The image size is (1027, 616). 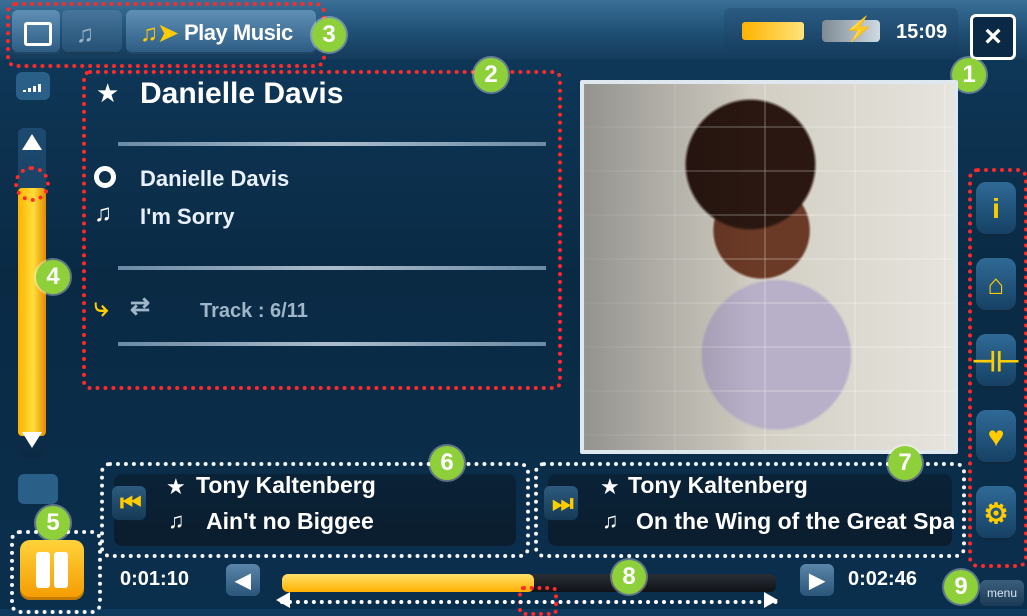 What do you see at coordinates (882, 579) in the screenshot?
I see `total-time: 0:02:46` at bounding box center [882, 579].